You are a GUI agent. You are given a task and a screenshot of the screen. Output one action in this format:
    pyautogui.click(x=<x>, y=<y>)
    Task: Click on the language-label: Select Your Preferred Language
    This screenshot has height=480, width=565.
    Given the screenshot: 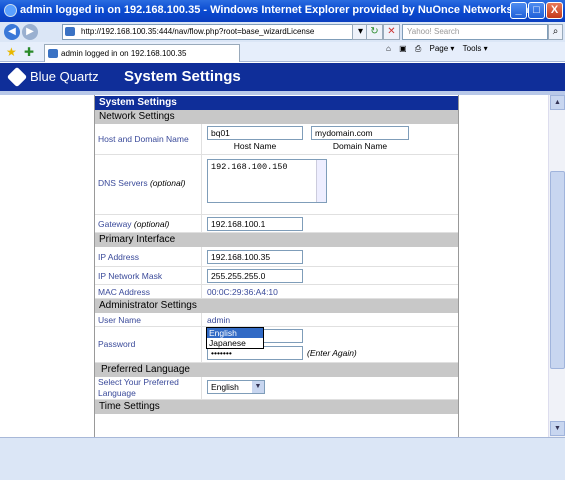 What is the action you would take?
    pyautogui.click(x=138, y=387)
    